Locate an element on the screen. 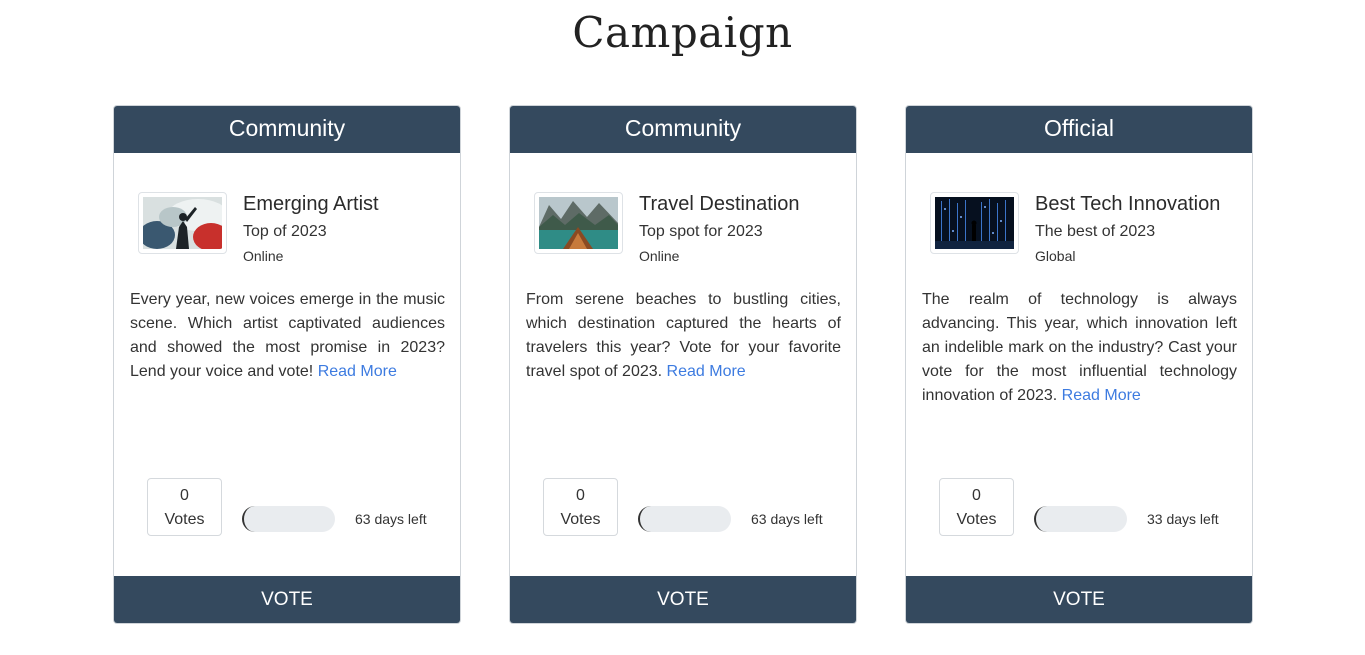  card-summary: Emerging Artist Top of 2023 Online is located at coordinates (294, 232).